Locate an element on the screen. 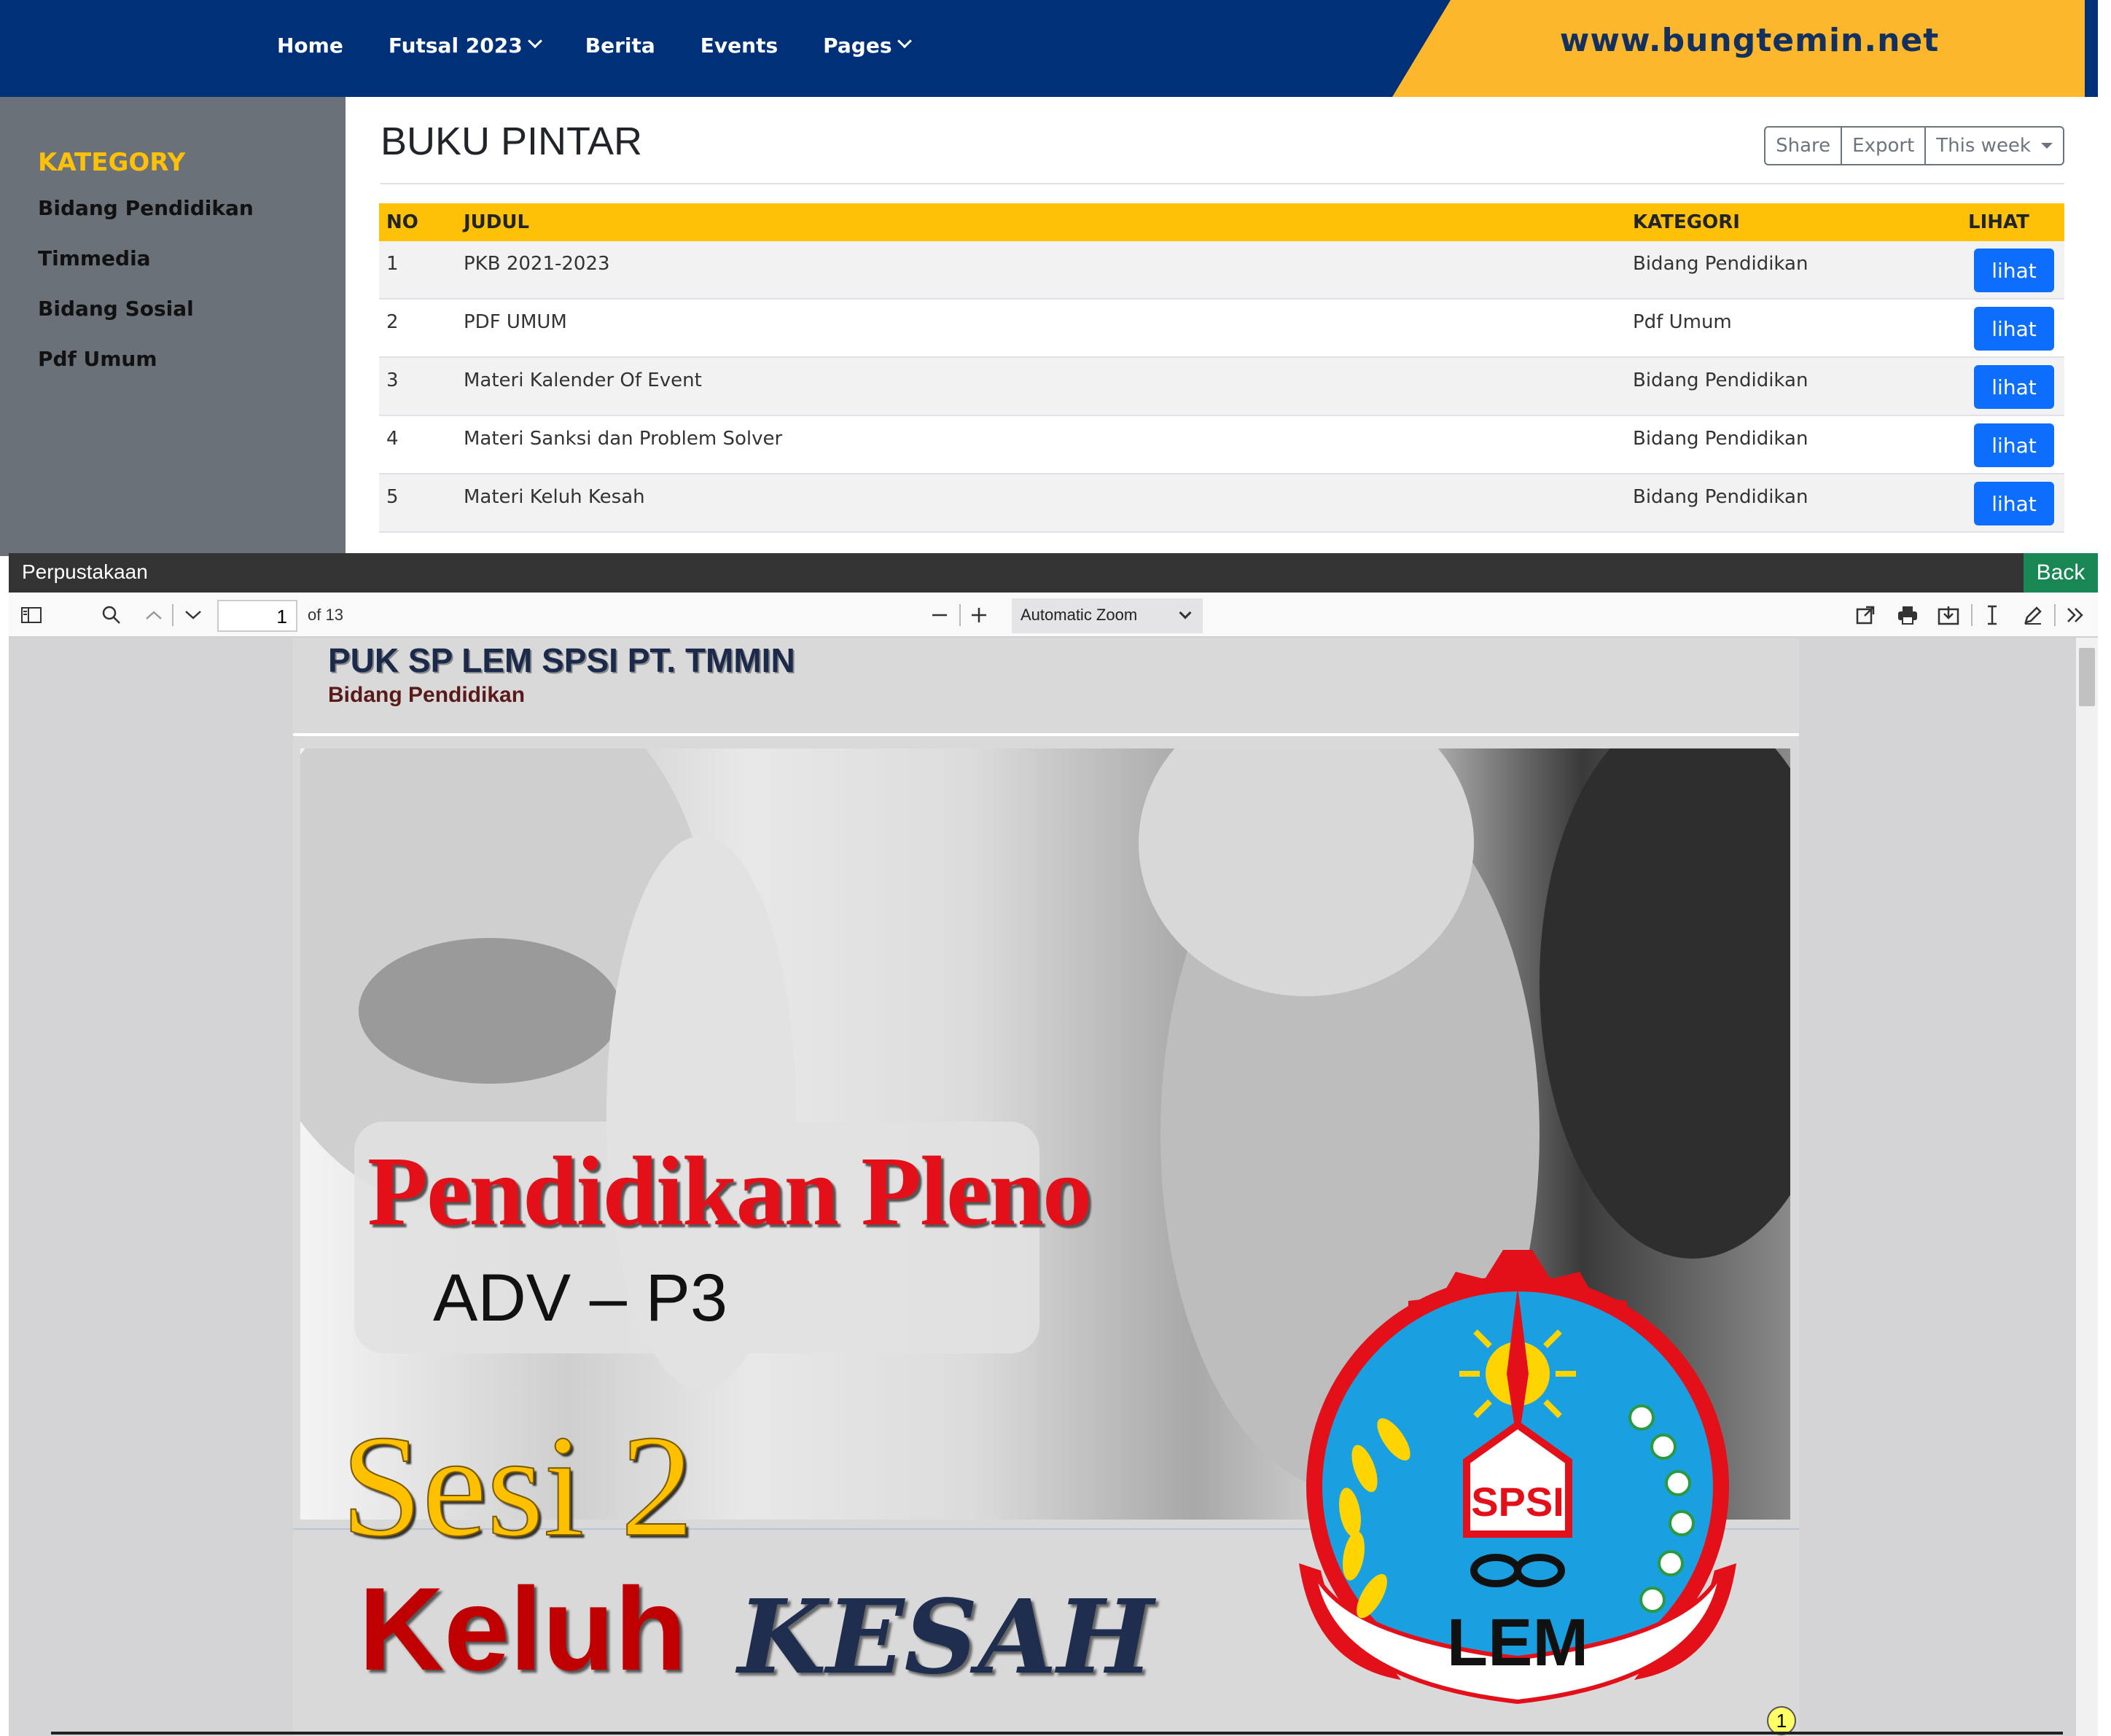 The height and width of the screenshot is (1736, 2111). sidebar-item-bidang-sosial: Bidang Sosial is located at coordinates (116, 309).